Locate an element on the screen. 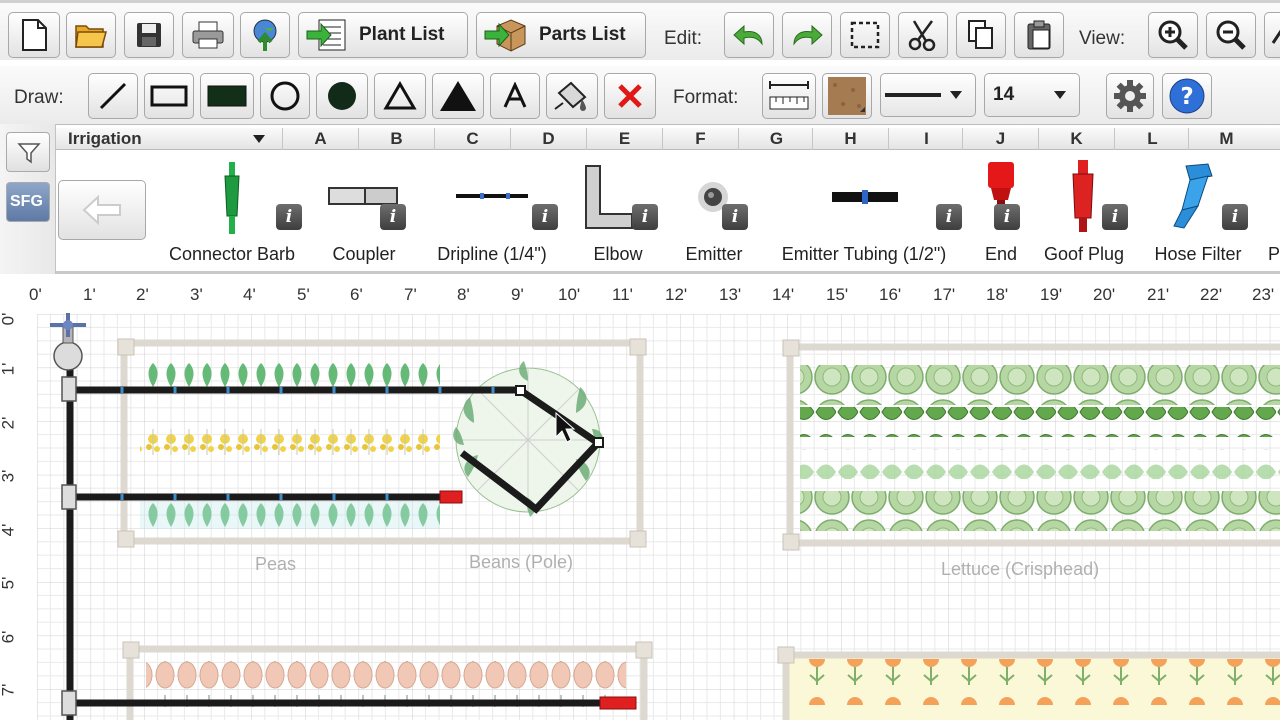 This screenshot has height=720, width=1280. part-label: Coupler is located at coordinates (364, 254).